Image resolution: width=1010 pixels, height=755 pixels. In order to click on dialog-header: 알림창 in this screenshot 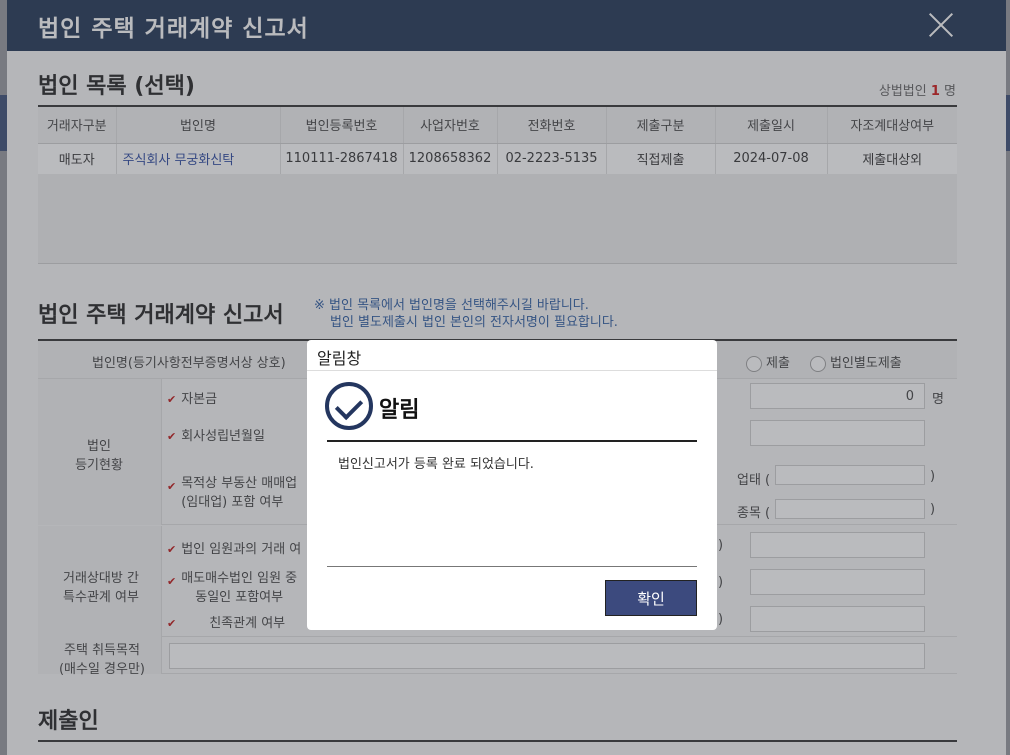, I will do `click(512, 355)`.